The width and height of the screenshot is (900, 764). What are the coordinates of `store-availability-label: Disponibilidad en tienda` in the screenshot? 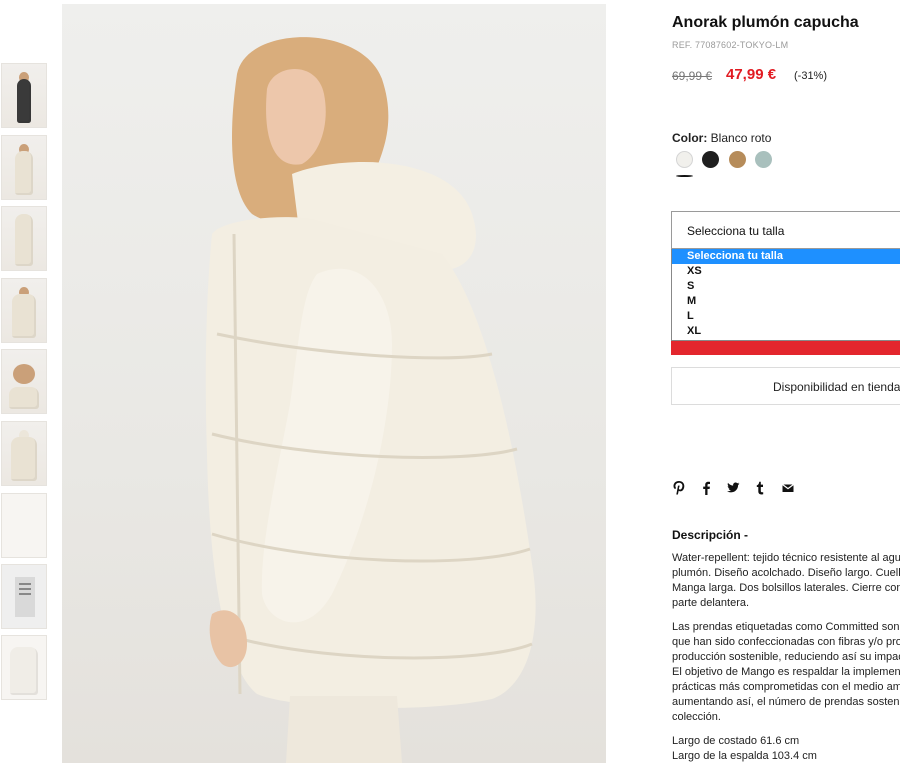 It's located at (836, 387).